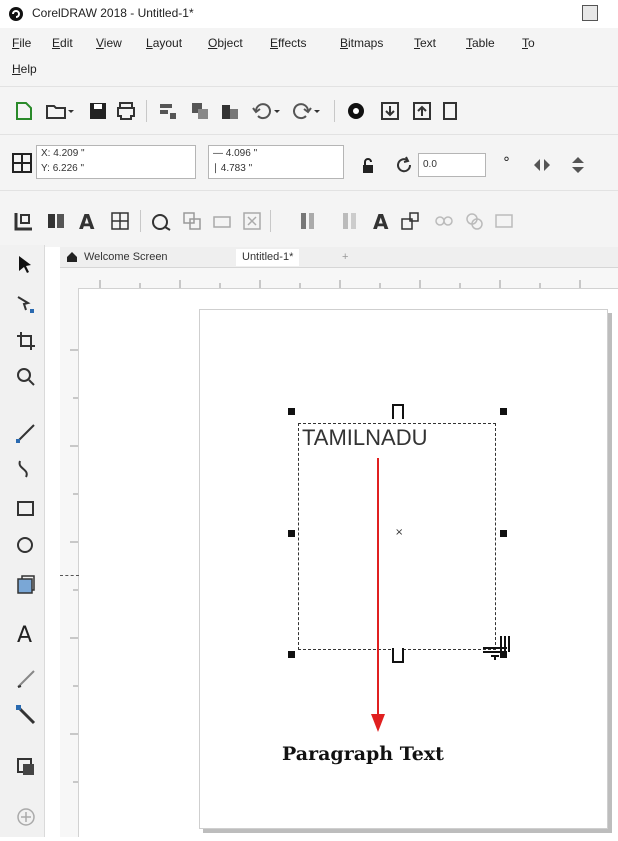  What do you see at coordinates (276, 153) in the screenshot?
I see `width-field: — 4.096 "` at bounding box center [276, 153].